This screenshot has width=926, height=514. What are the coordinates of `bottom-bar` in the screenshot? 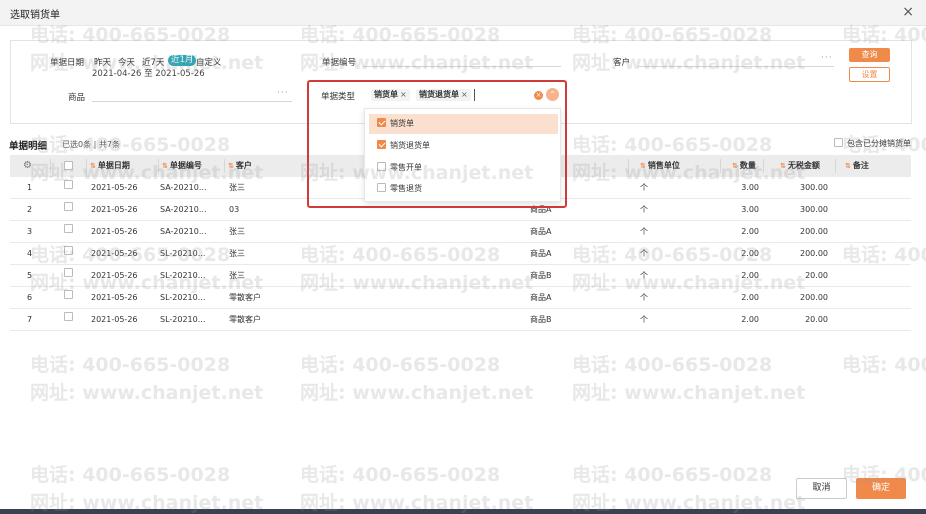 It's located at (463, 511).